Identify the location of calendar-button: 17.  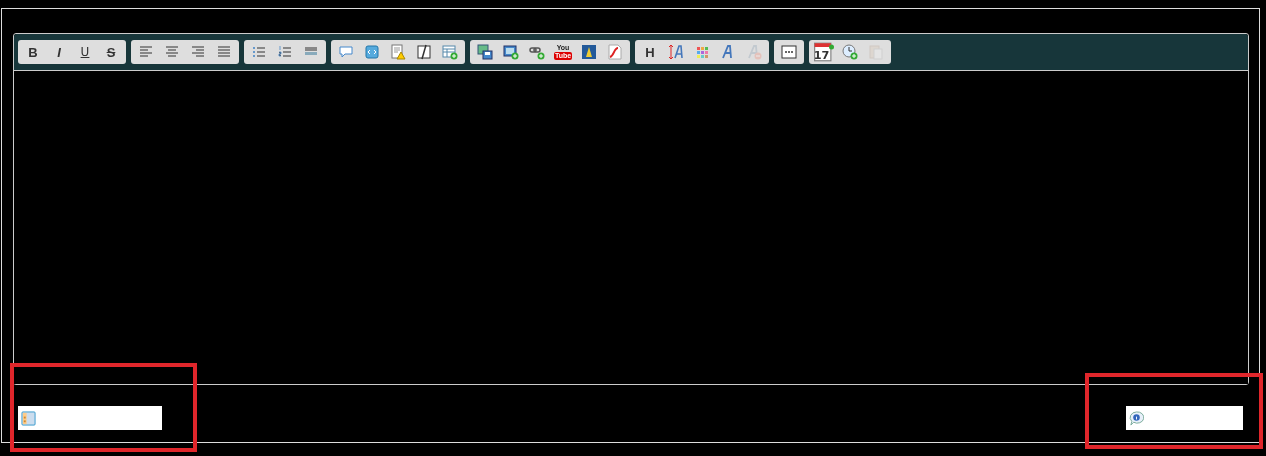
(824, 52).